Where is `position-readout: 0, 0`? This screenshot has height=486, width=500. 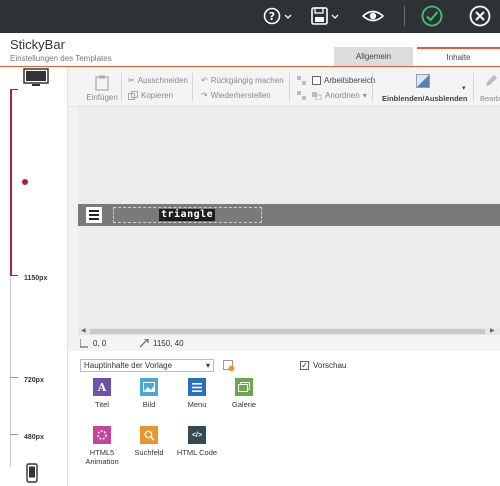
position-readout: 0, 0 is located at coordinates (93, 343).